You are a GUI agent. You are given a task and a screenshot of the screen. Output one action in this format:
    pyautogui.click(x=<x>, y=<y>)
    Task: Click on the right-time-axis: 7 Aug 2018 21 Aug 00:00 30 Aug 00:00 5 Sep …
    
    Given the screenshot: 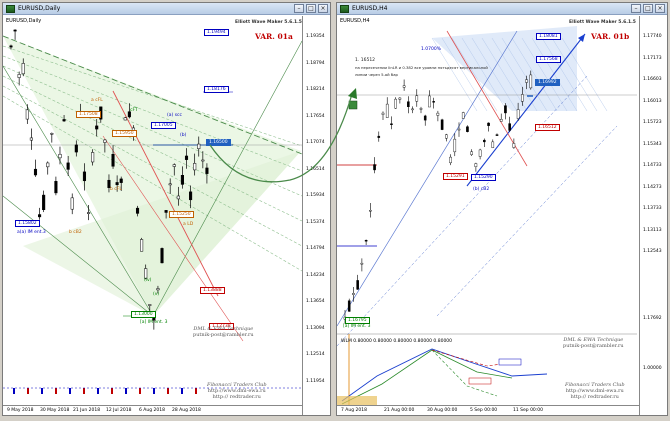 What is the action you would take?
    pyautogui.click(x=488, y=410)
    